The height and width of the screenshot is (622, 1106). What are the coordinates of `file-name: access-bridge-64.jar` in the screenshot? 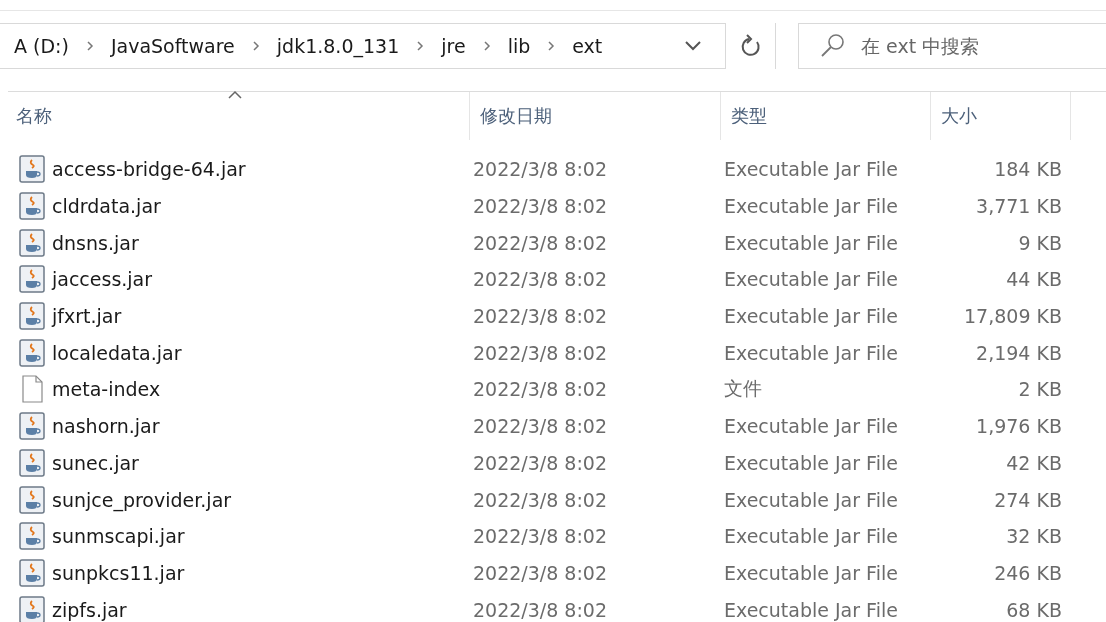 It's located at (149, 169).